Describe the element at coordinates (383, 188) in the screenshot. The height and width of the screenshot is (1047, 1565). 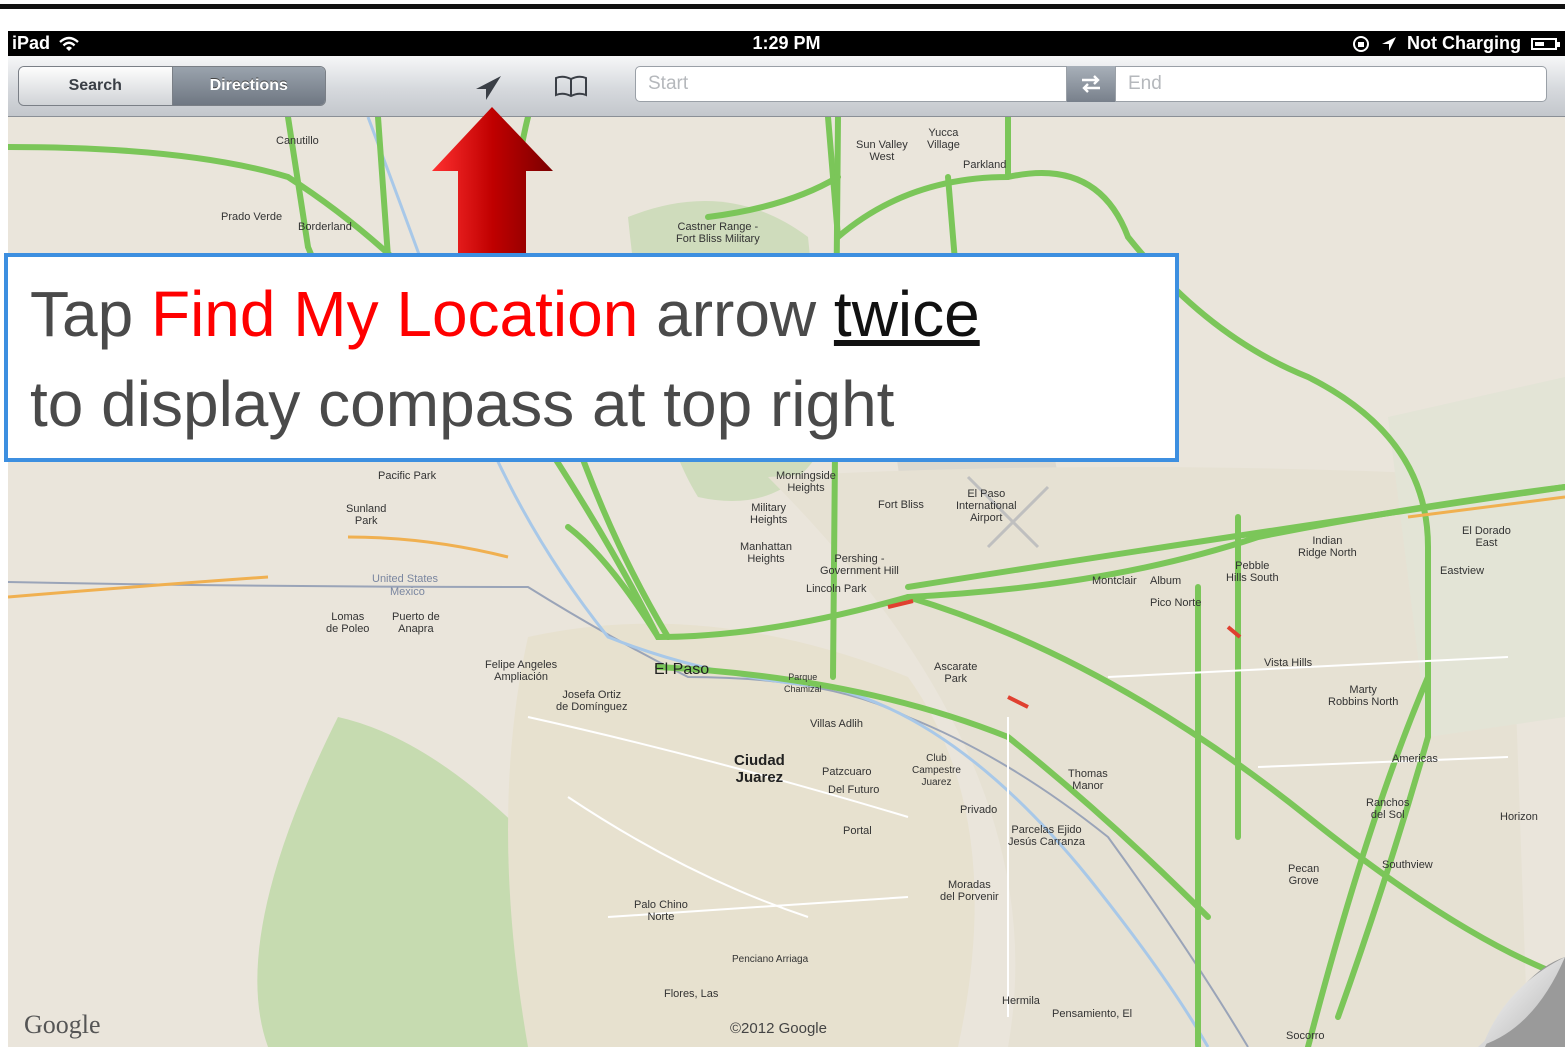
I see `doniphan` at that location.